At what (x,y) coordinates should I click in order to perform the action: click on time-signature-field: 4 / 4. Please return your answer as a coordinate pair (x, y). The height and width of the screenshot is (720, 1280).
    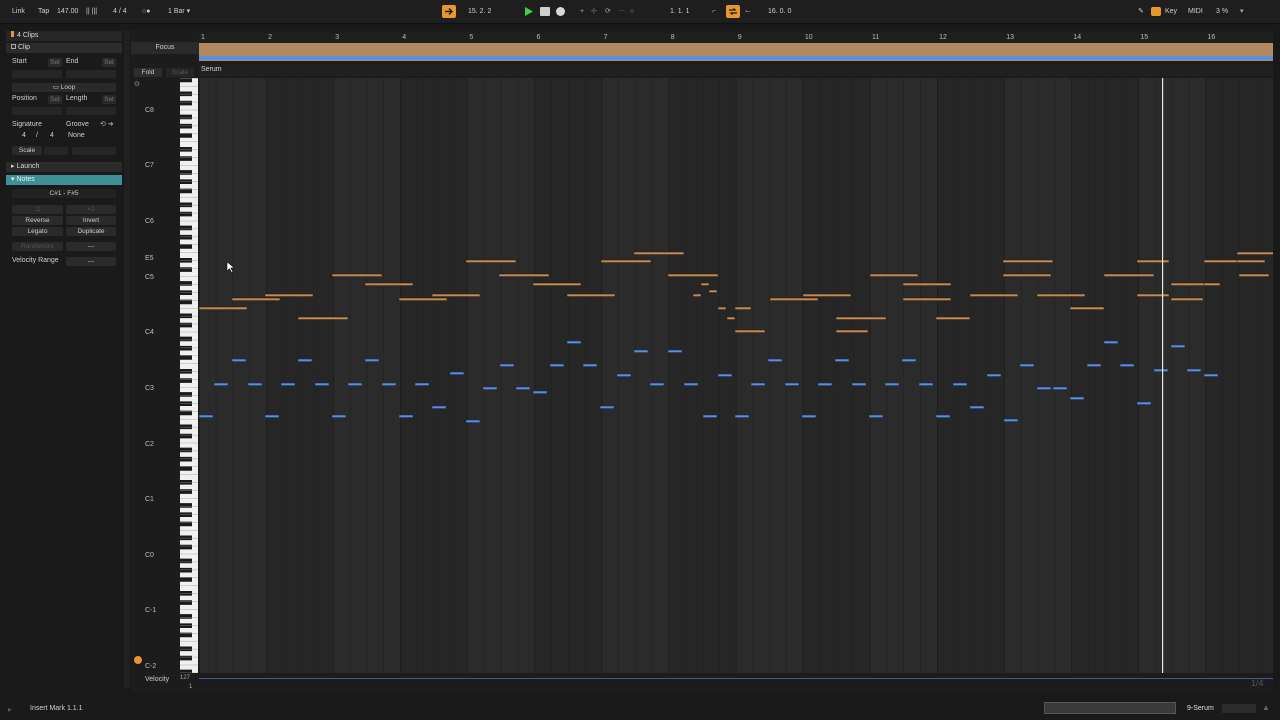
    Looking at the image, I should click on (120, 11).